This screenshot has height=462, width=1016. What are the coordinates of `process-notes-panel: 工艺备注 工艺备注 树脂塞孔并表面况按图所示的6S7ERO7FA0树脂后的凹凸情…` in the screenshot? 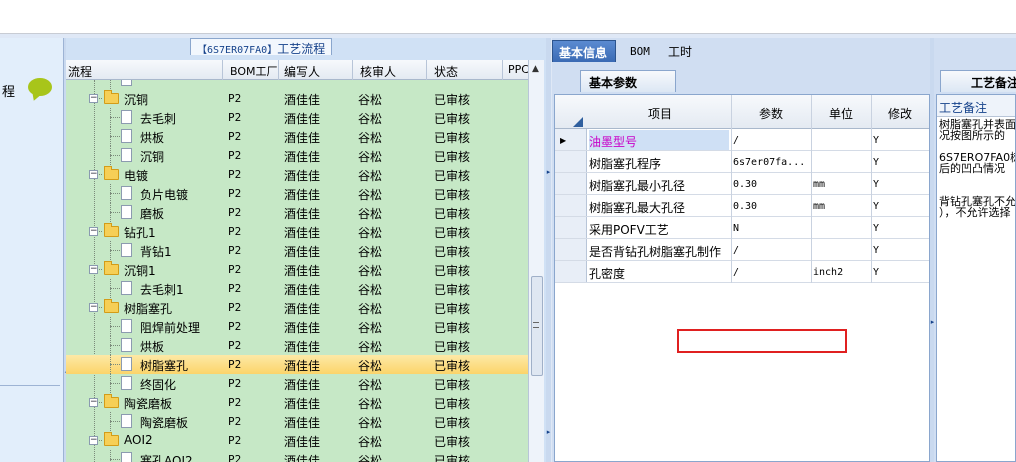 It's located at (975, 250).